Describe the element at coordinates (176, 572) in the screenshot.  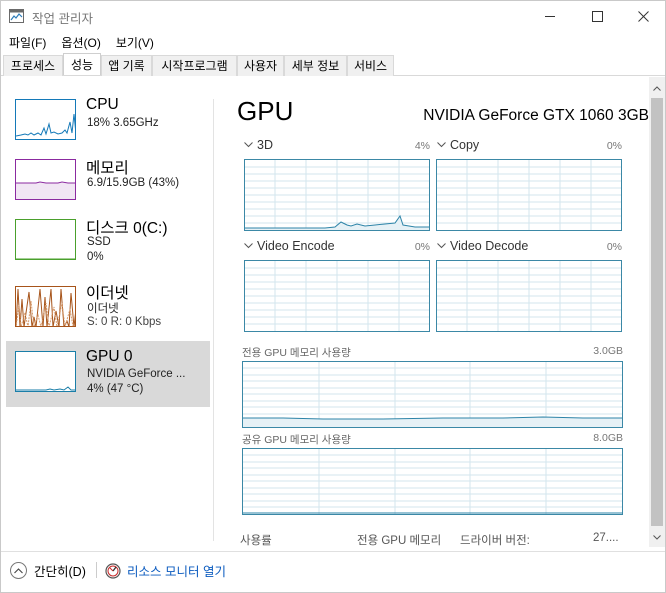
I see `resource-monitor-label: 리소스 모니터 열기` at that location.